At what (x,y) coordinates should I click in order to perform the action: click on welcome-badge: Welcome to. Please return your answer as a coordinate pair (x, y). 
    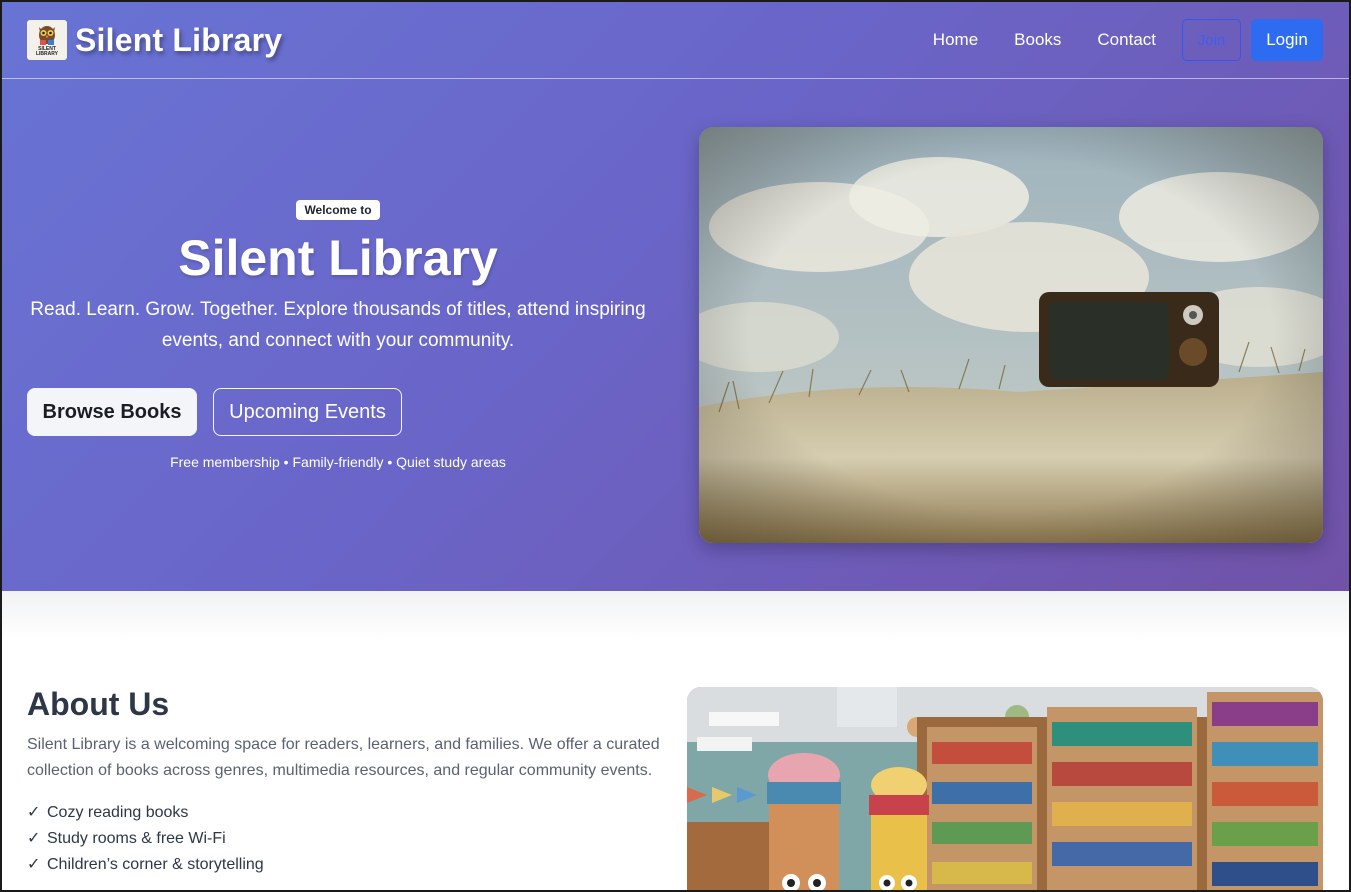
    Looking at the image, I should click on (338, 210).